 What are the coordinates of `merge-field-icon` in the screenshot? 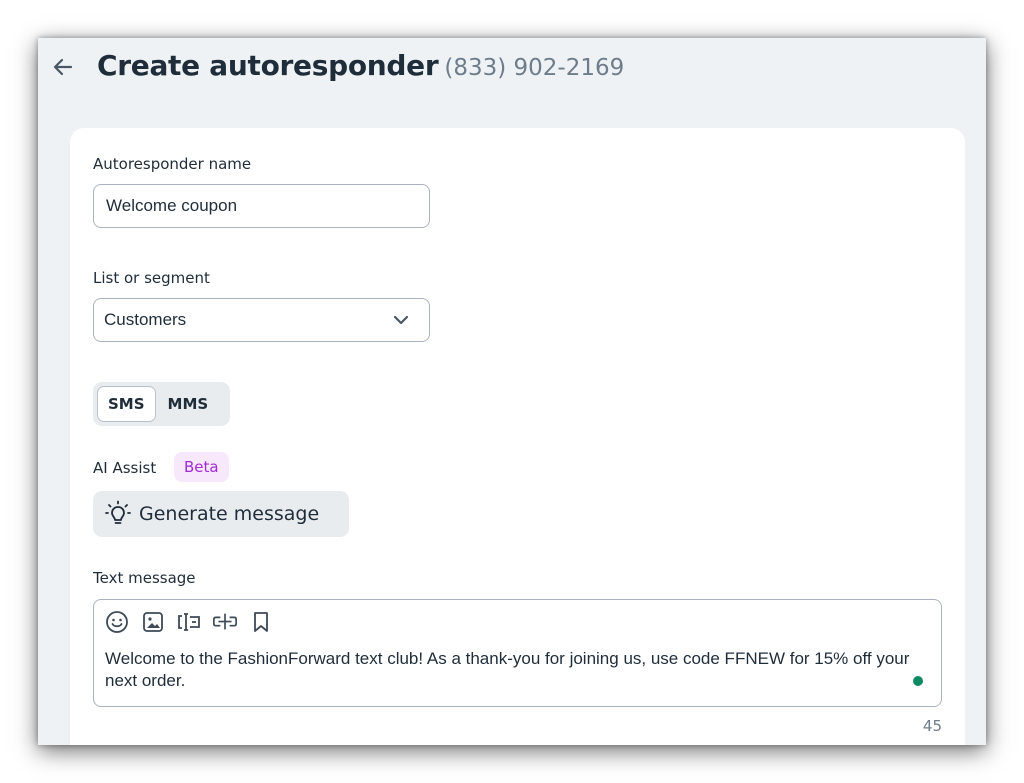 It's located at (189, 622).